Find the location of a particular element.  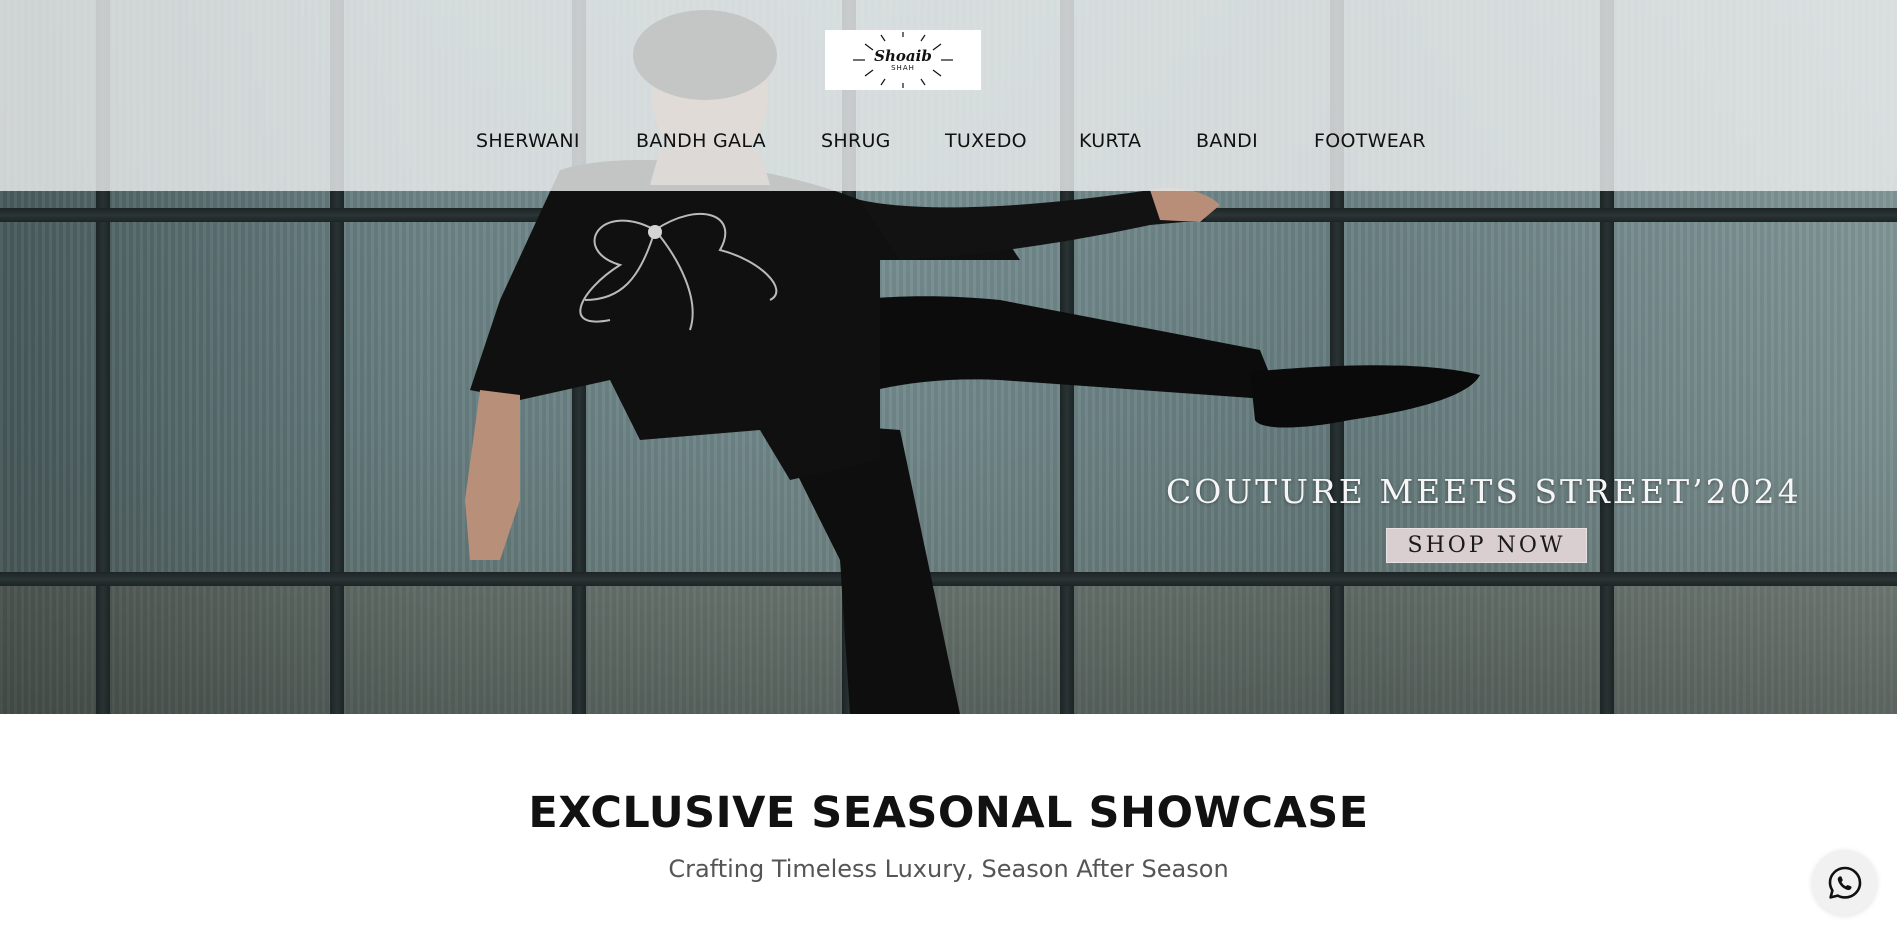

whatsapp-chat-button is located at coordinates (1844, 882).